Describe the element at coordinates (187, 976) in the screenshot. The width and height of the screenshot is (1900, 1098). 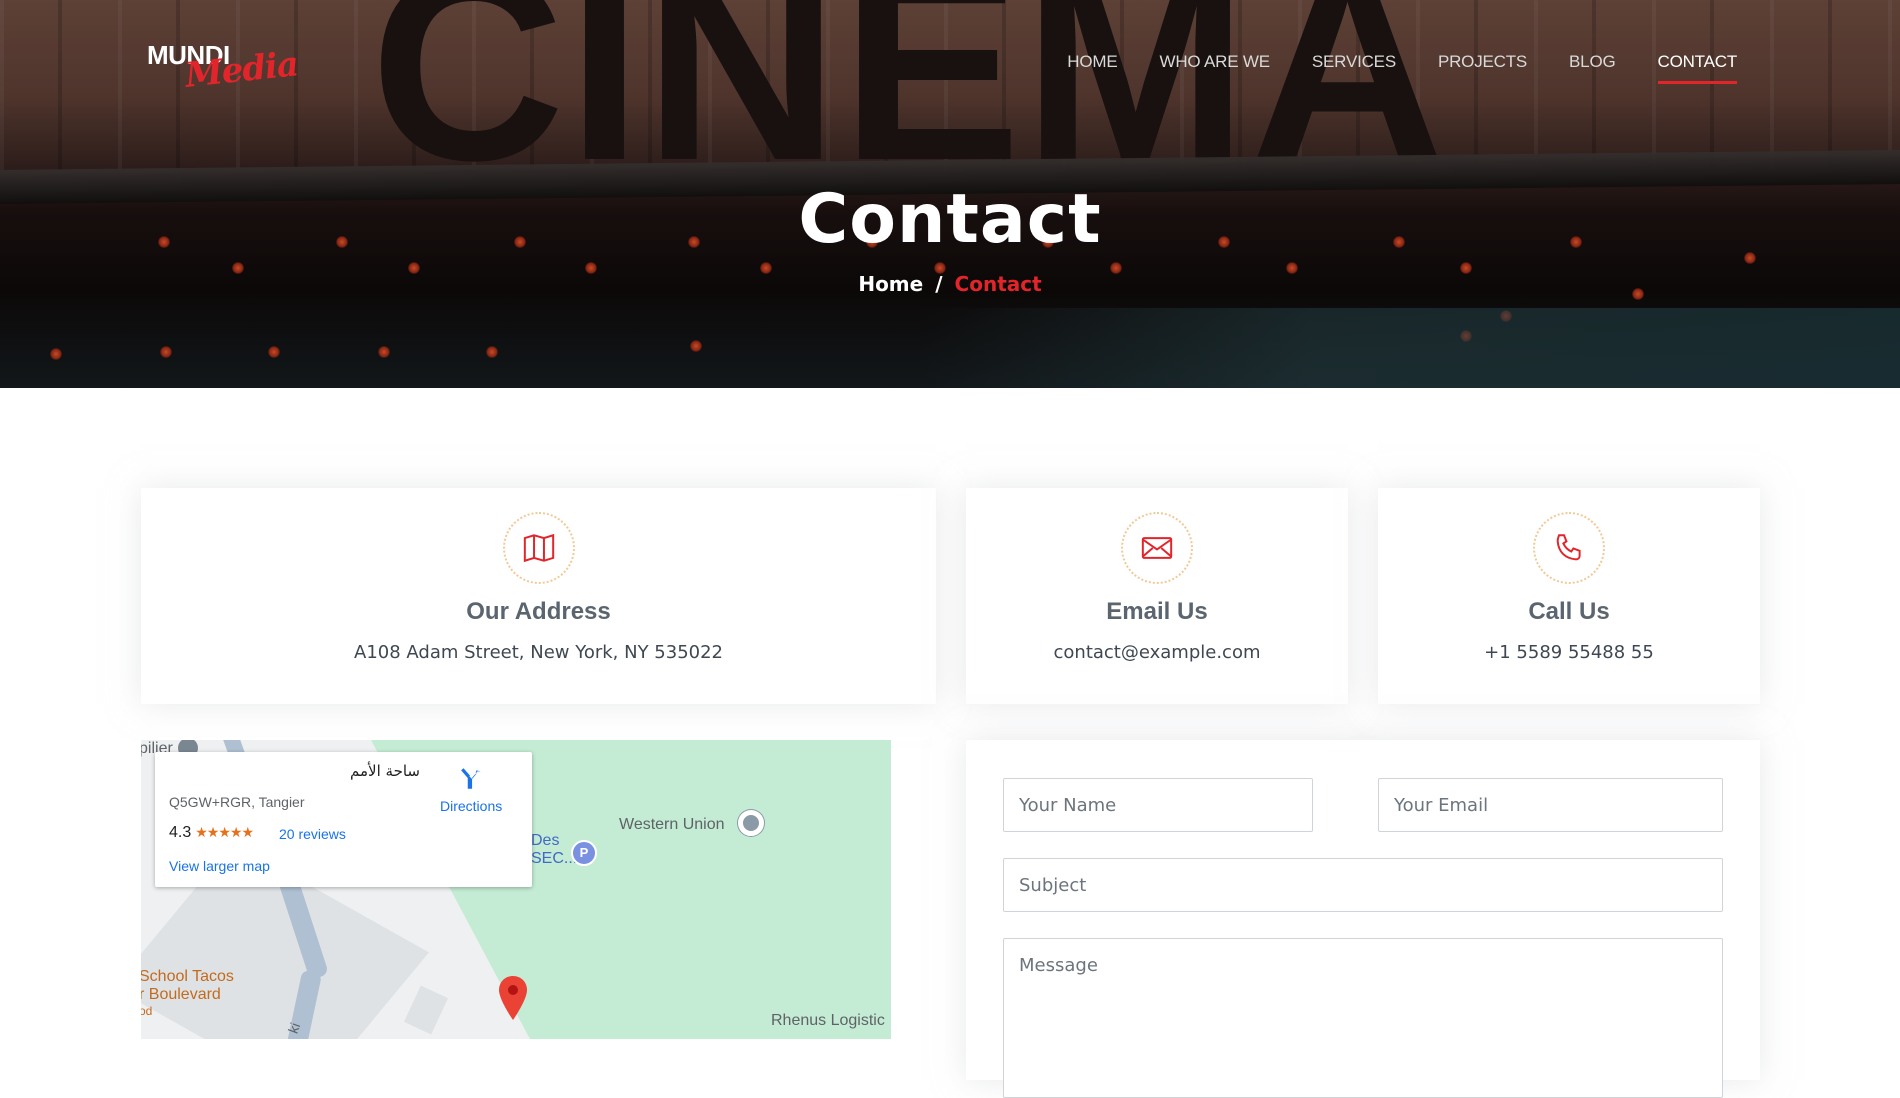
I see `map-label-school-tacos: School Tacos` at that location.